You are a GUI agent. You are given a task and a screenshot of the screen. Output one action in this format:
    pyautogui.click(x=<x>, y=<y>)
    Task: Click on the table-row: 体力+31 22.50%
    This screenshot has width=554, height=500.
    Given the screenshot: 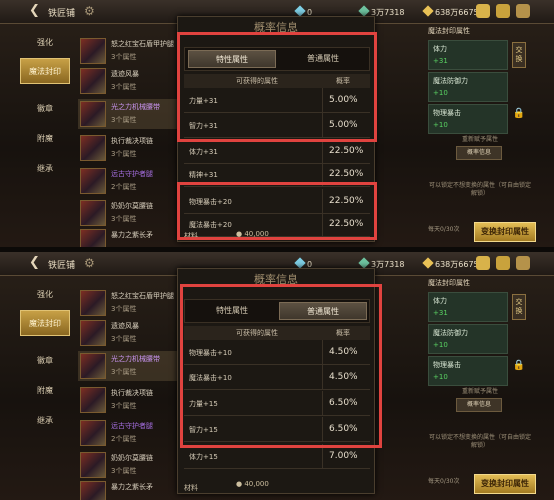 What is the action you would take?
    pyautogui.click(x=277, y=151)
    